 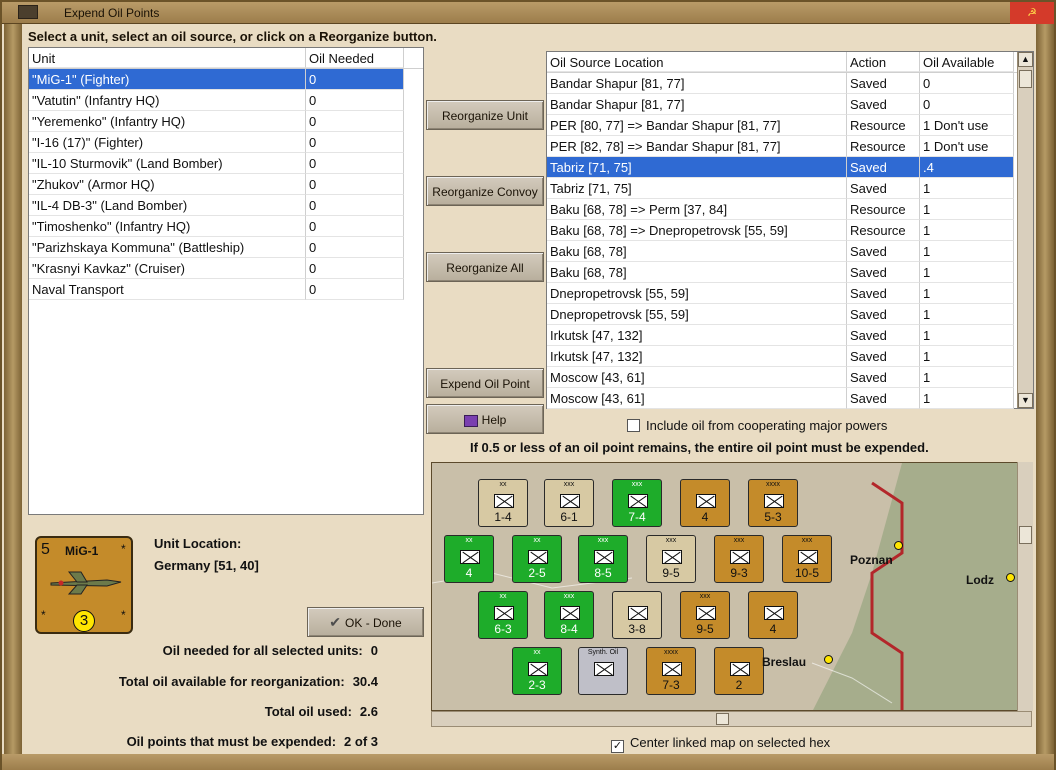 What do you see at coordinates (226, 184) in the screenshot?
I see `unit-table-row: "Zhukov" (Armor HQ) 0` at bounding box center [226, 184].